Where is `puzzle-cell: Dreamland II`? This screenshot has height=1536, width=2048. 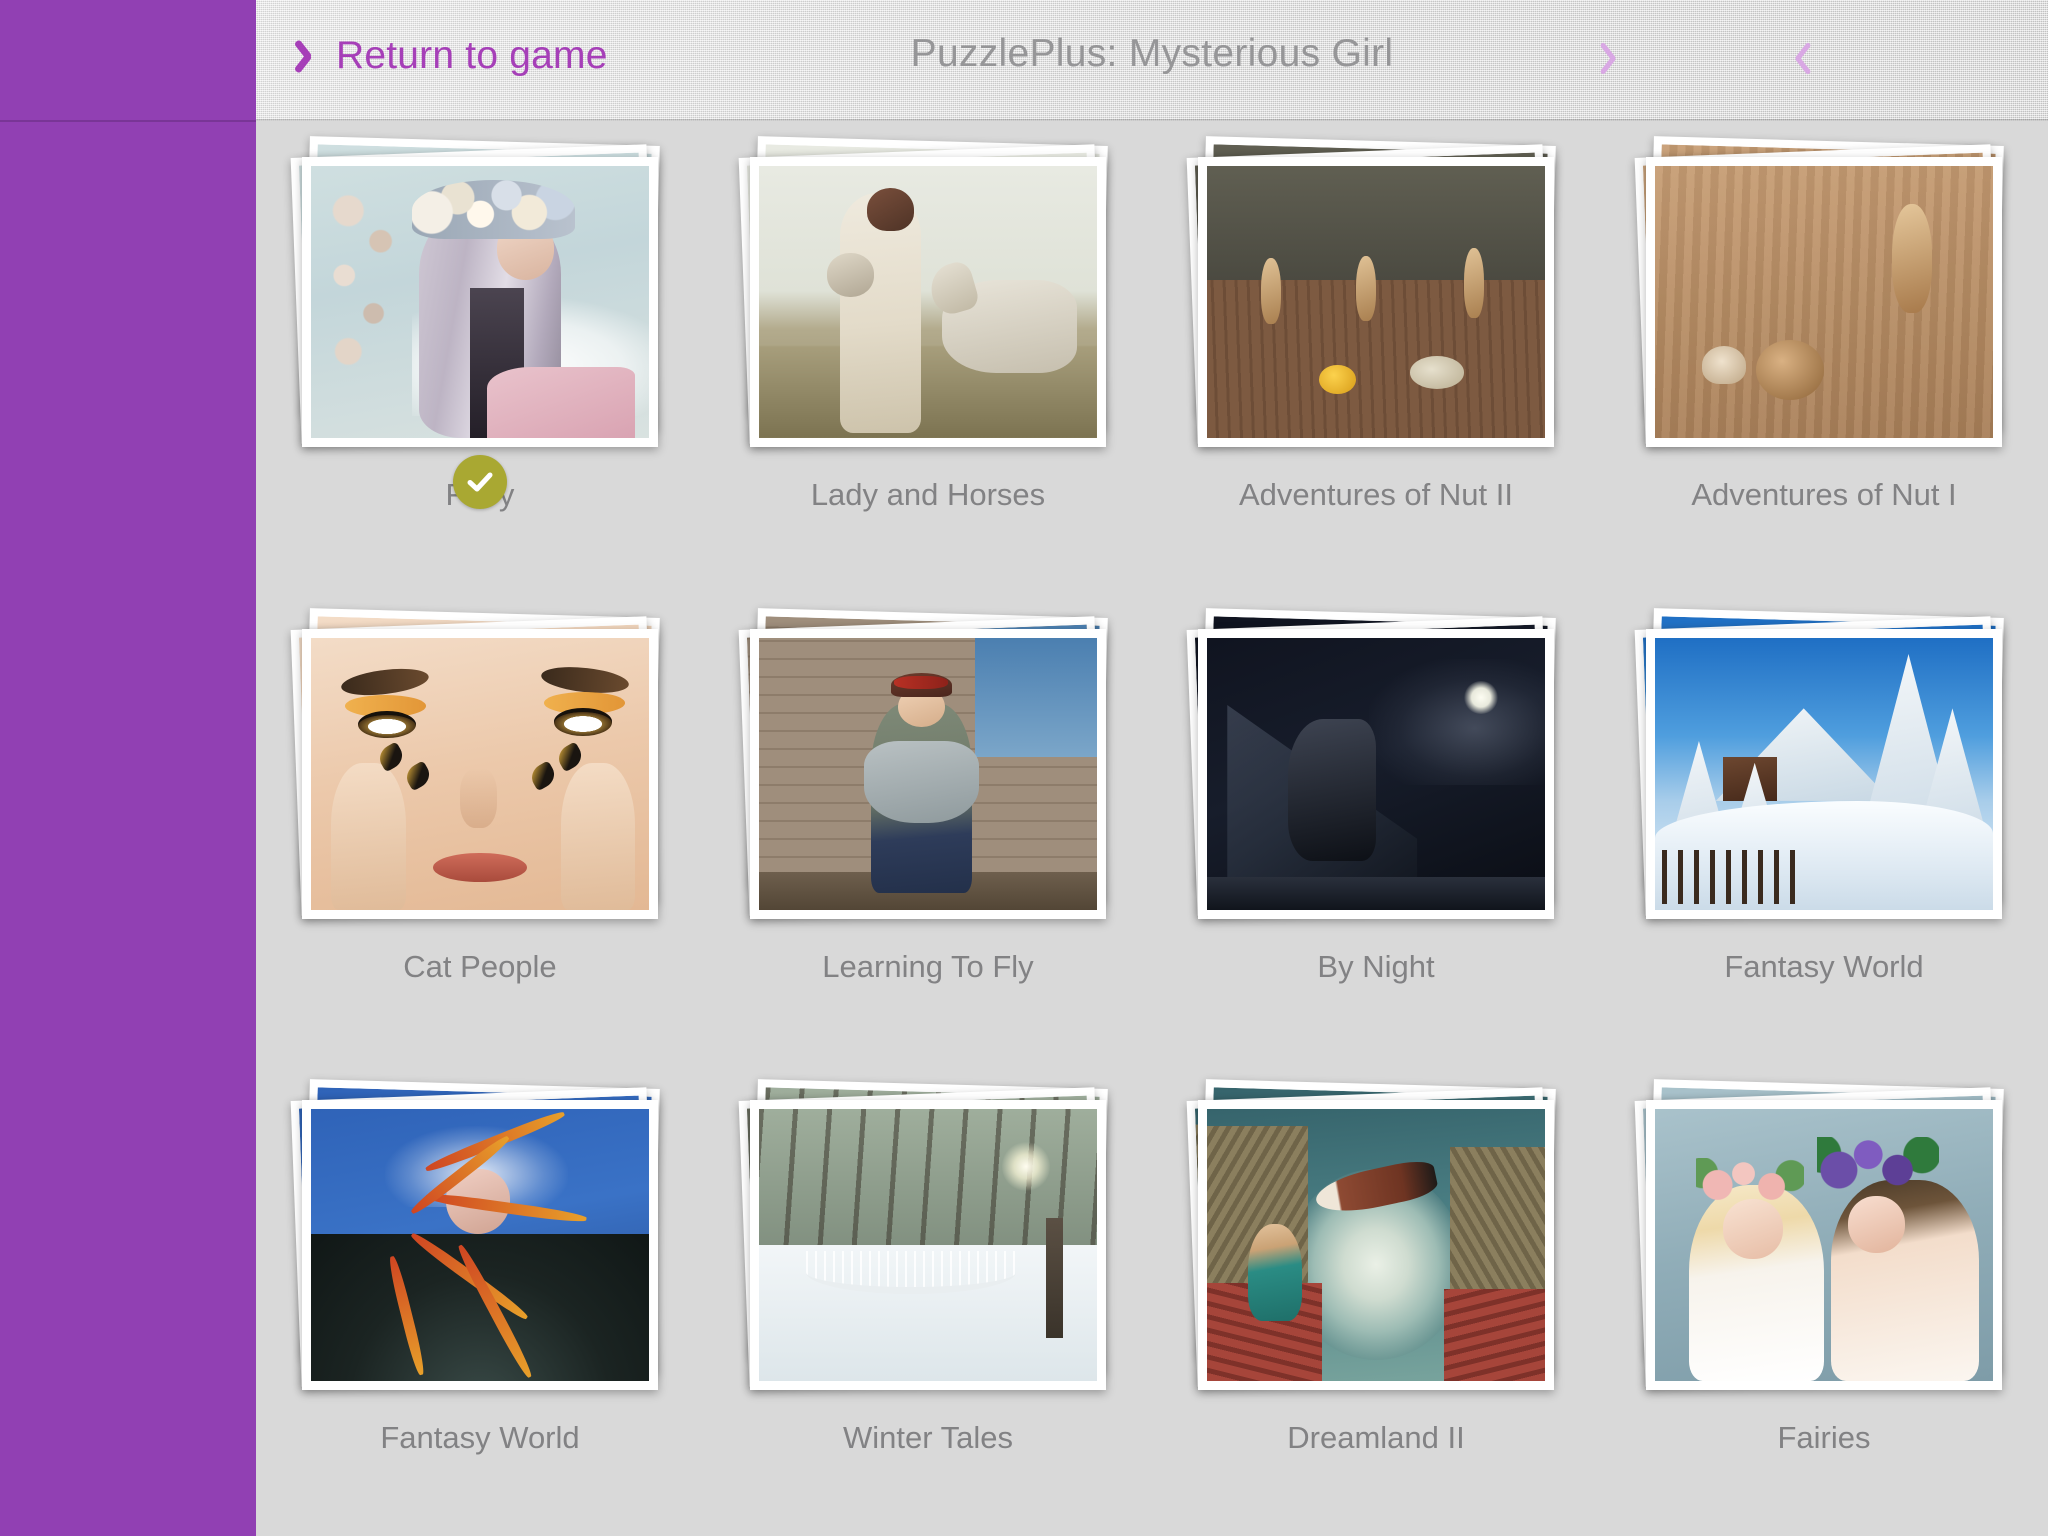
puzzle-cell: Dreamland II is located at coordinates (1376, 1300).